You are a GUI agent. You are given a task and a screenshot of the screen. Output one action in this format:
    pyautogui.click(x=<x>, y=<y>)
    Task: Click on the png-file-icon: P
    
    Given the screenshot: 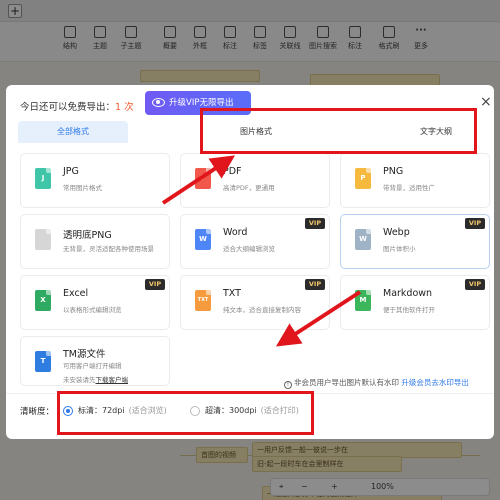 What is the action you would take?
    pyautogui.click(x=363, y=178)
    